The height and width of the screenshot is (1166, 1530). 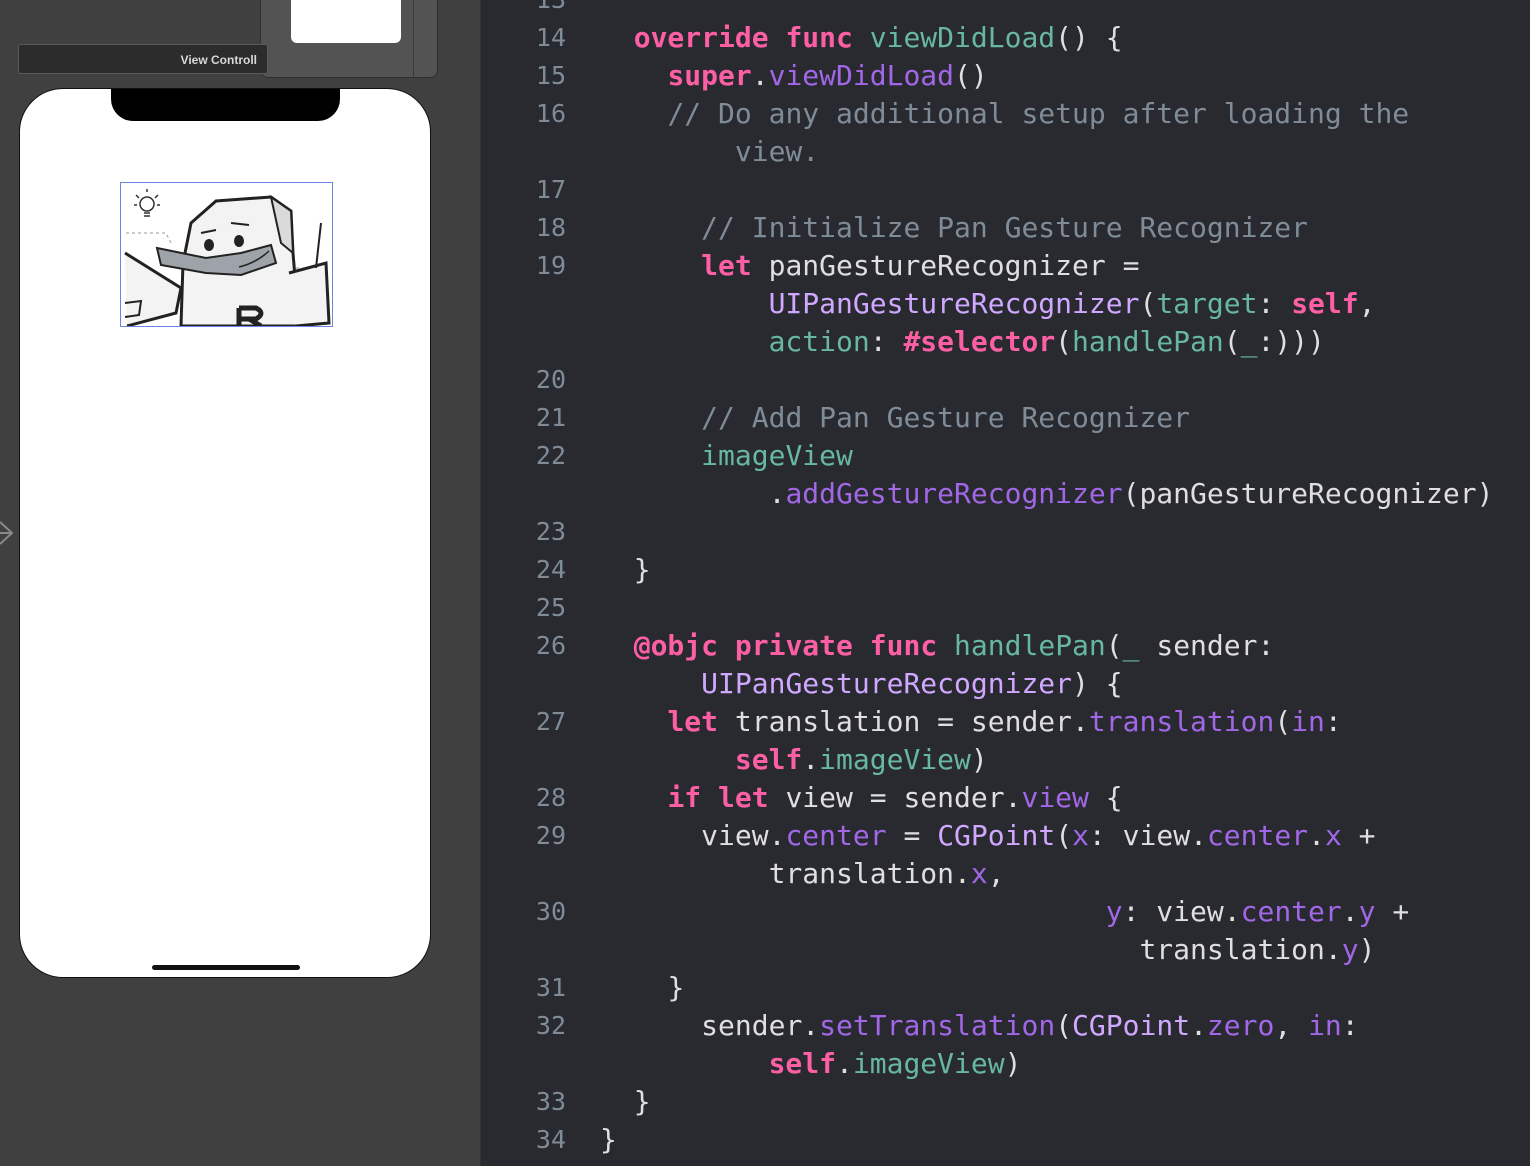 I want to click on code-text: action: #selector(handlePan(_:))), so click(x=962, y=342).